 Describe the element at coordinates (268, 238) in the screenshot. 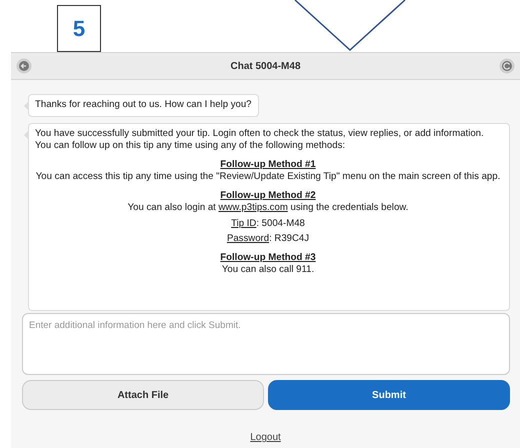

I see `credential-text: Password: R39C4J` at that location.